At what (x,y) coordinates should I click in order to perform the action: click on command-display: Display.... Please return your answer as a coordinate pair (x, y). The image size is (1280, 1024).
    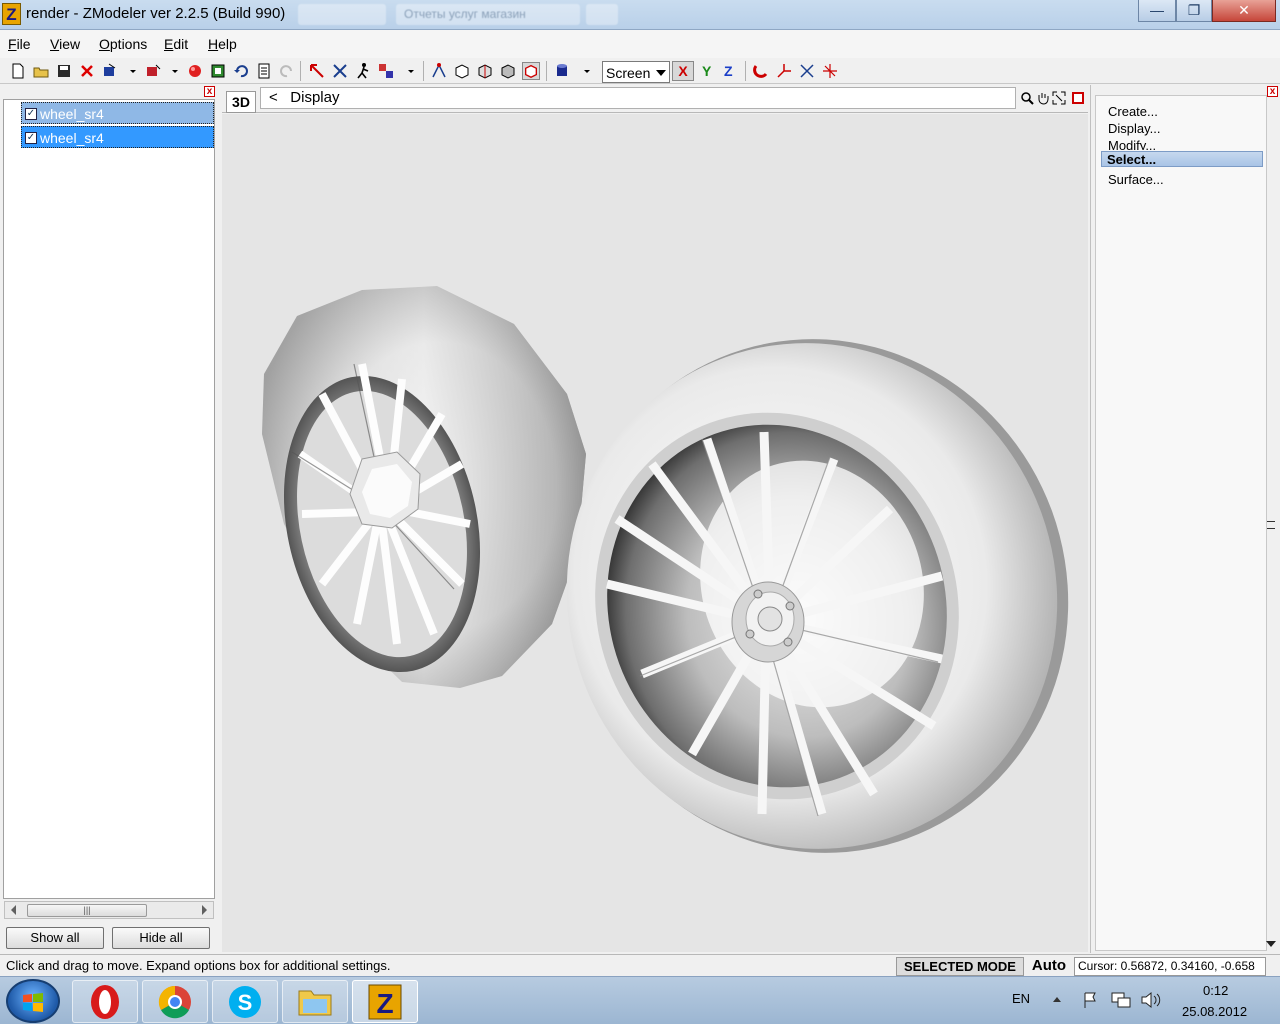
    Looking at the image, I should click on (1134, 128).